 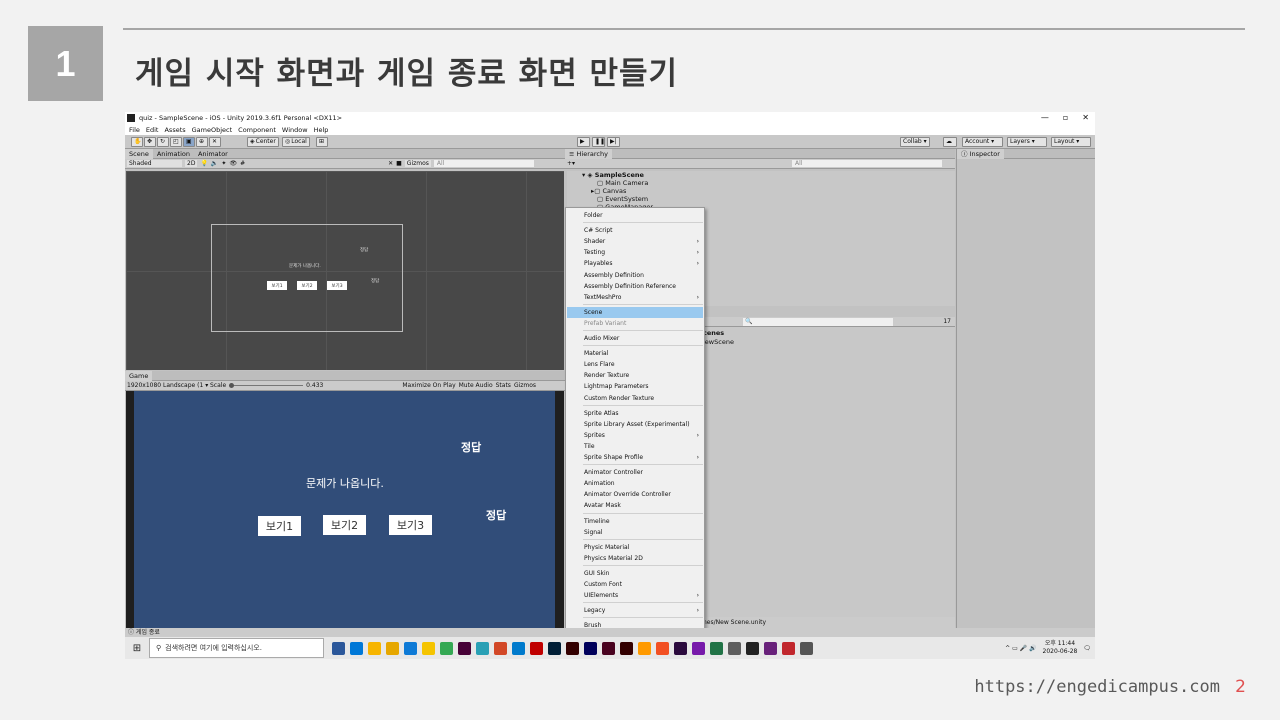 What do you see at coordinates (167, 385) in the screenshot?
I see `resolution-dropdown: 1920x1080 Landscape (1 ▾` at bounding box center [167, 385].